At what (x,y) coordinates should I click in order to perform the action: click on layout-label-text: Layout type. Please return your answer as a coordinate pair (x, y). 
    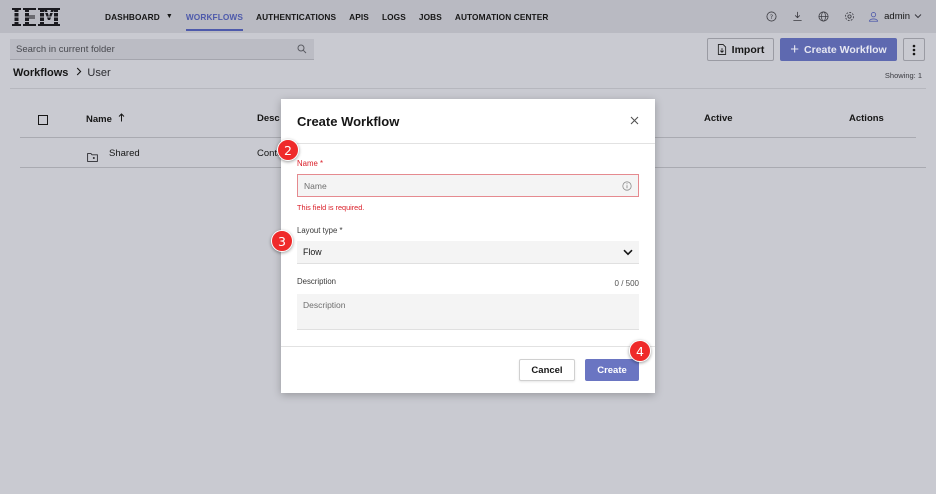
    Looking at the image, I should click on (317, 230).